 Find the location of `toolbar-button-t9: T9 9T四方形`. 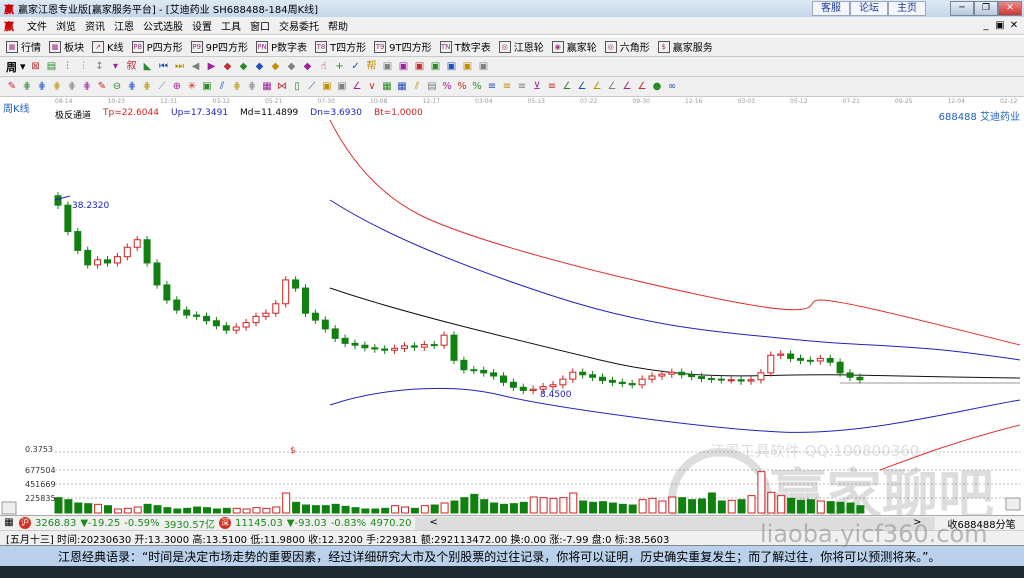

toolbar-button-t9: T9 9T四方形 is located at coordinates (403, 46).